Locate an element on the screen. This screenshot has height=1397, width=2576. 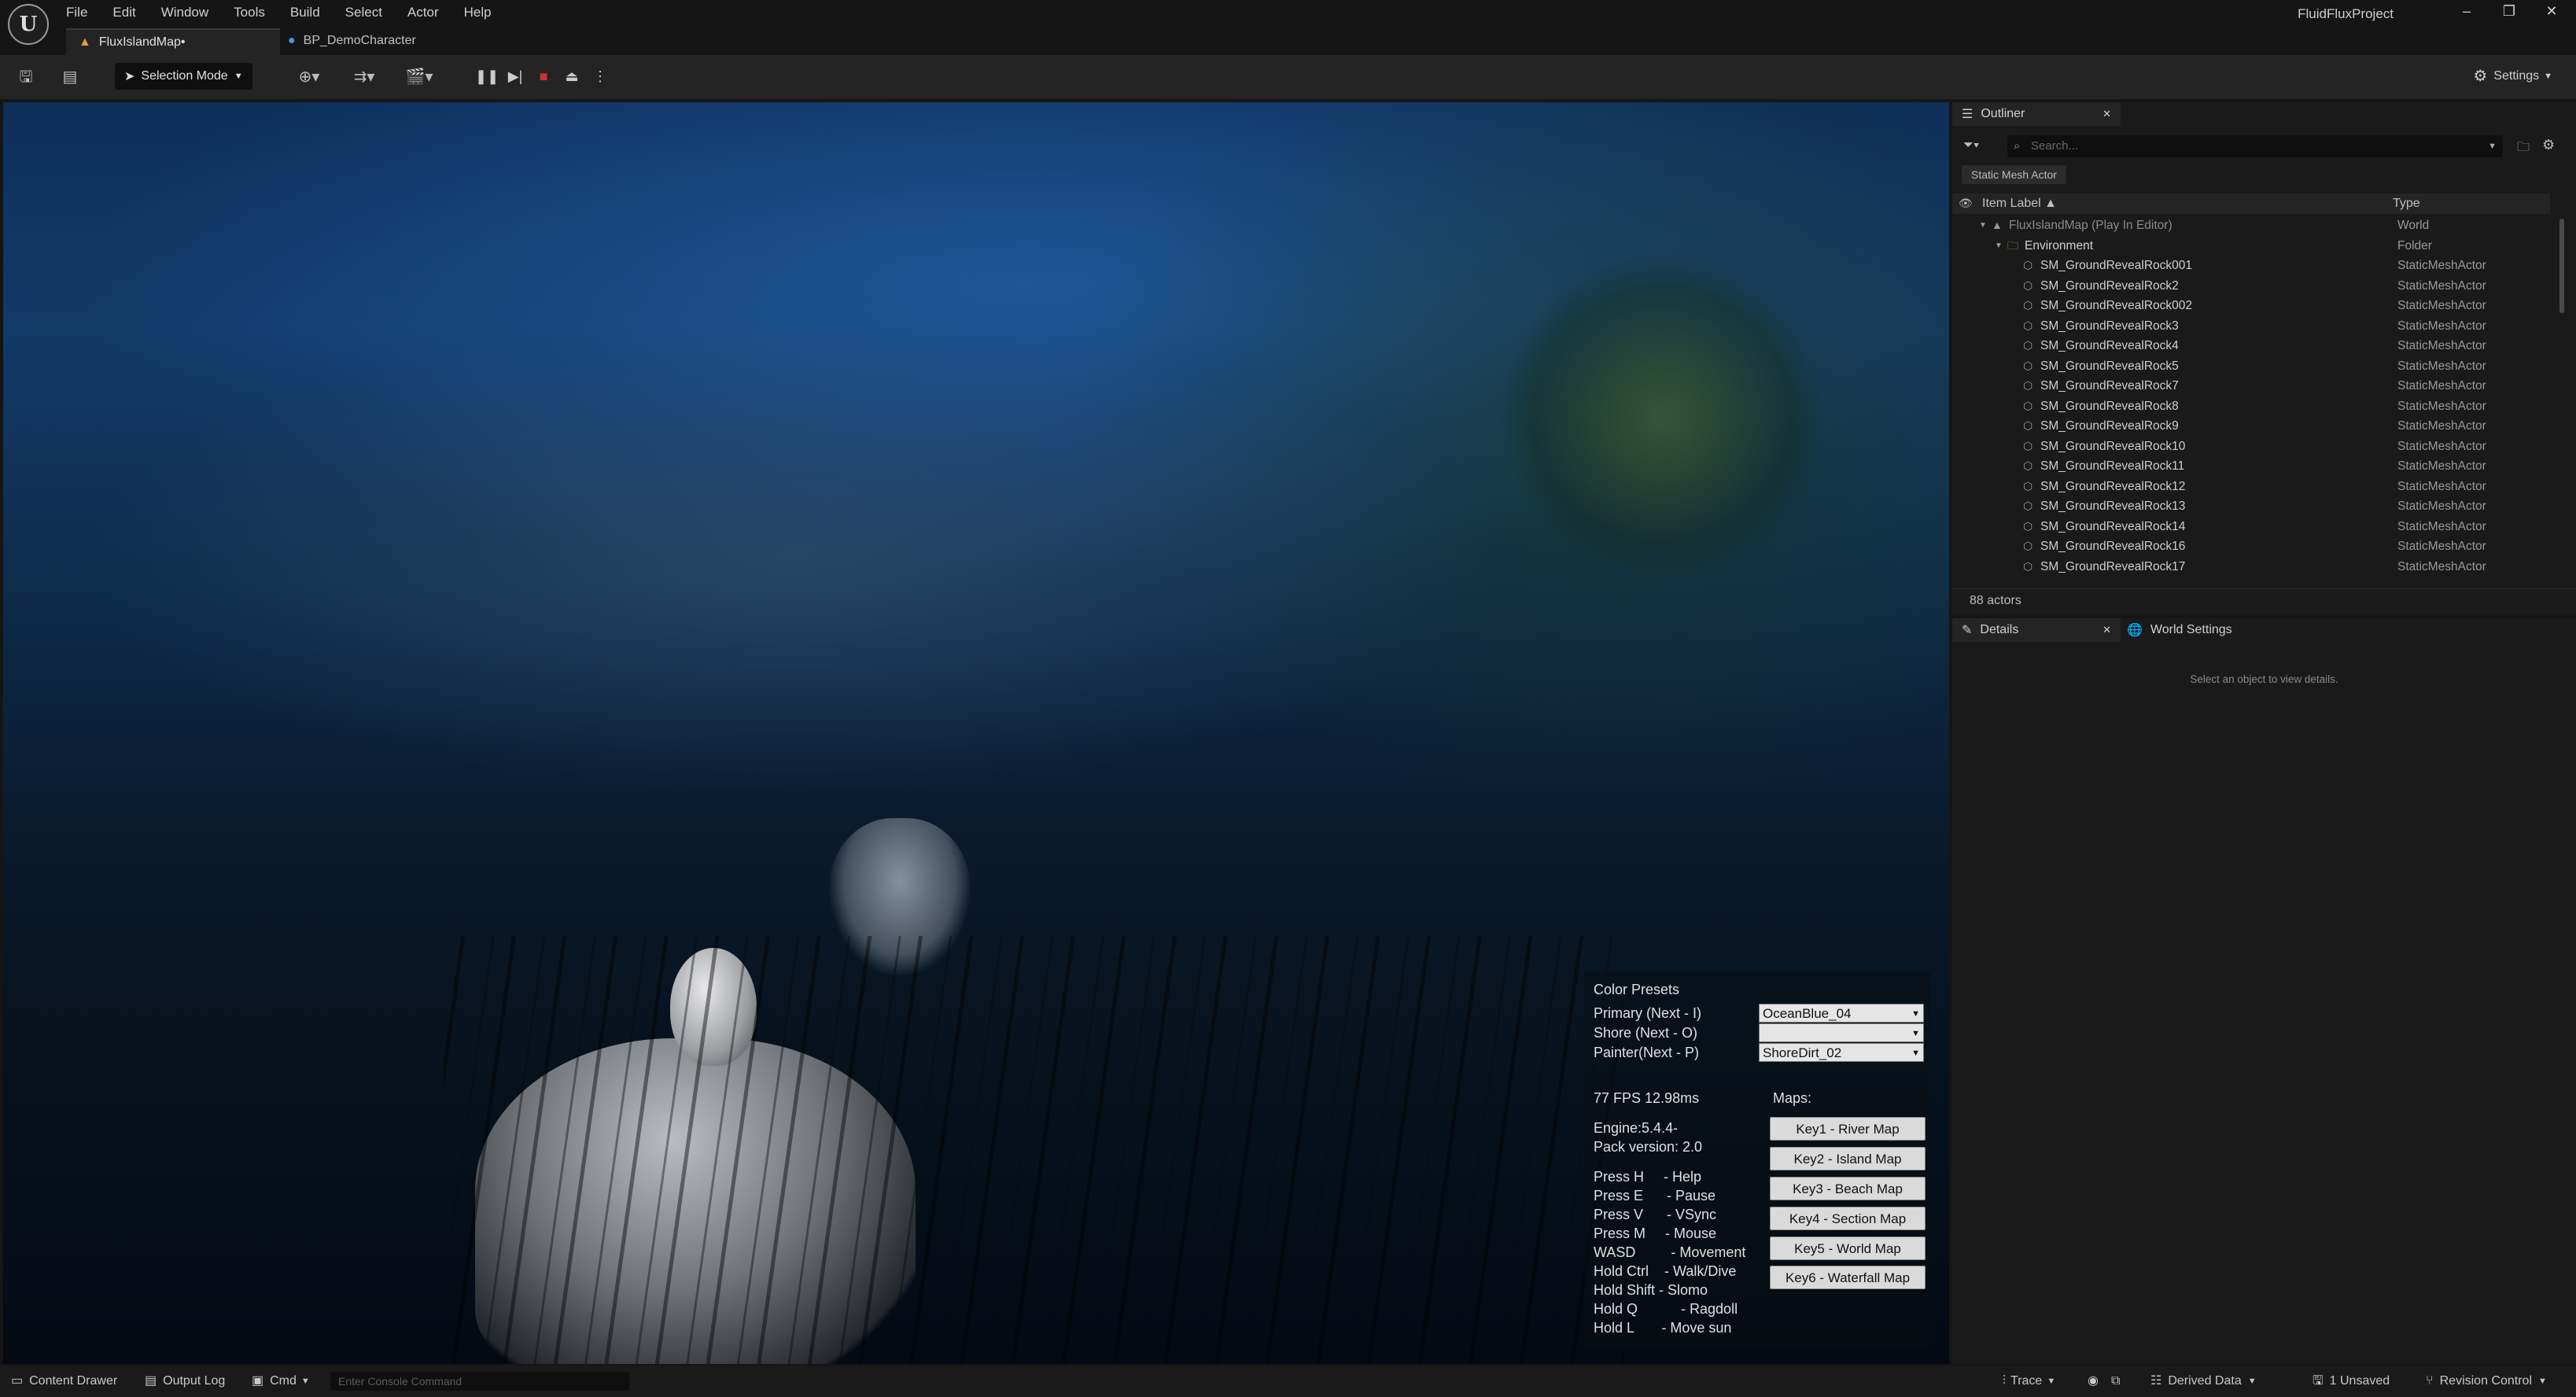
outliner-scrollbar is located at coordinates (2561, 266).